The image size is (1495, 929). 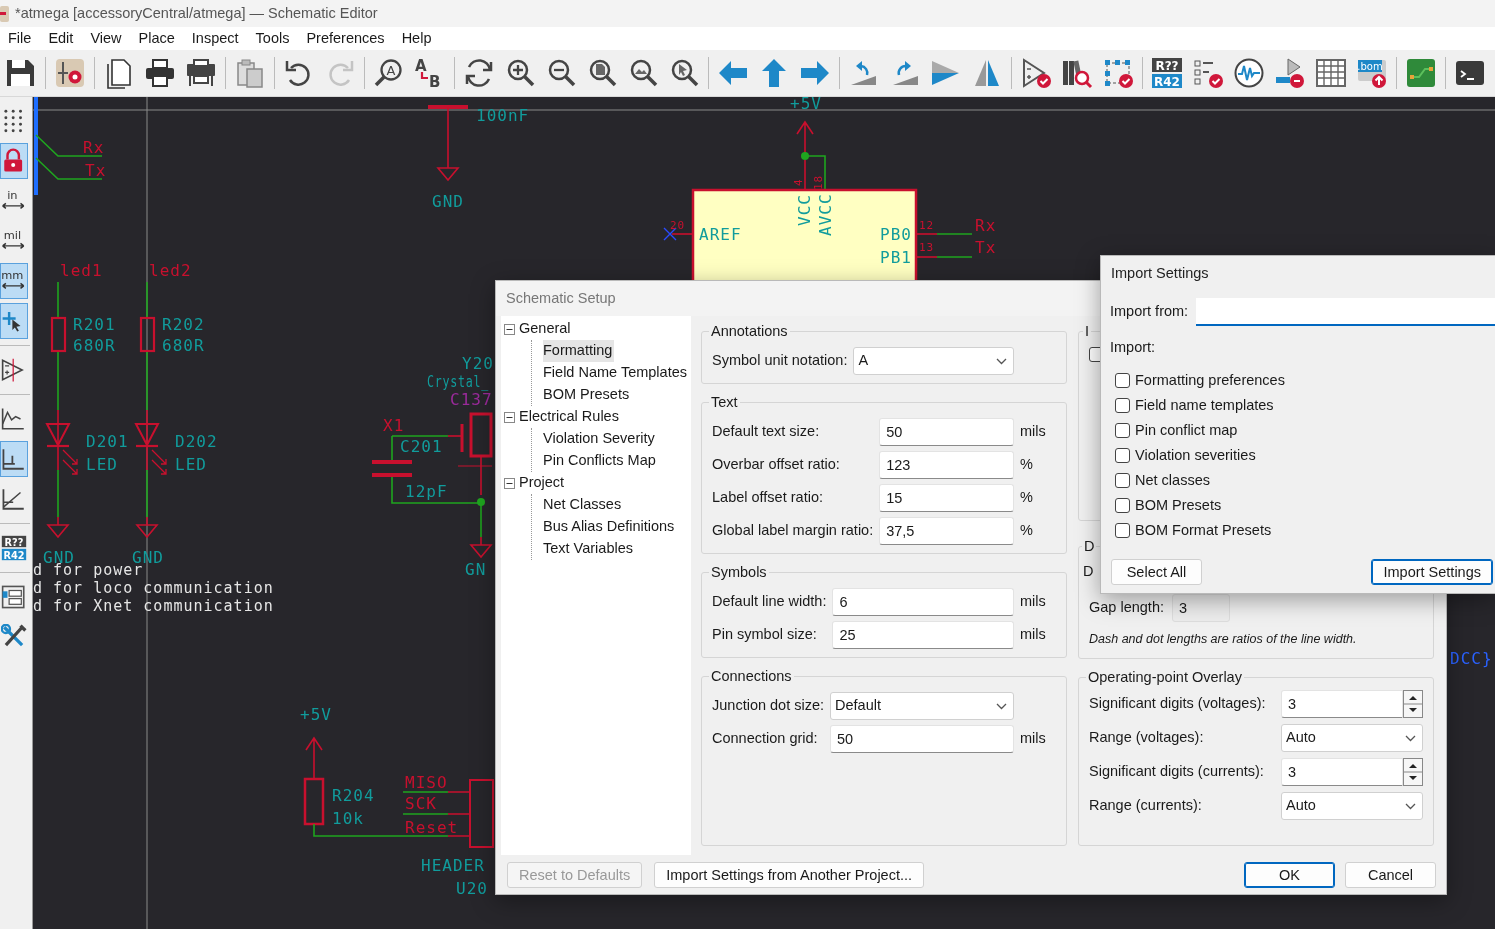 I want to click on dialog-button: OK, so click(x=1289, y=875).